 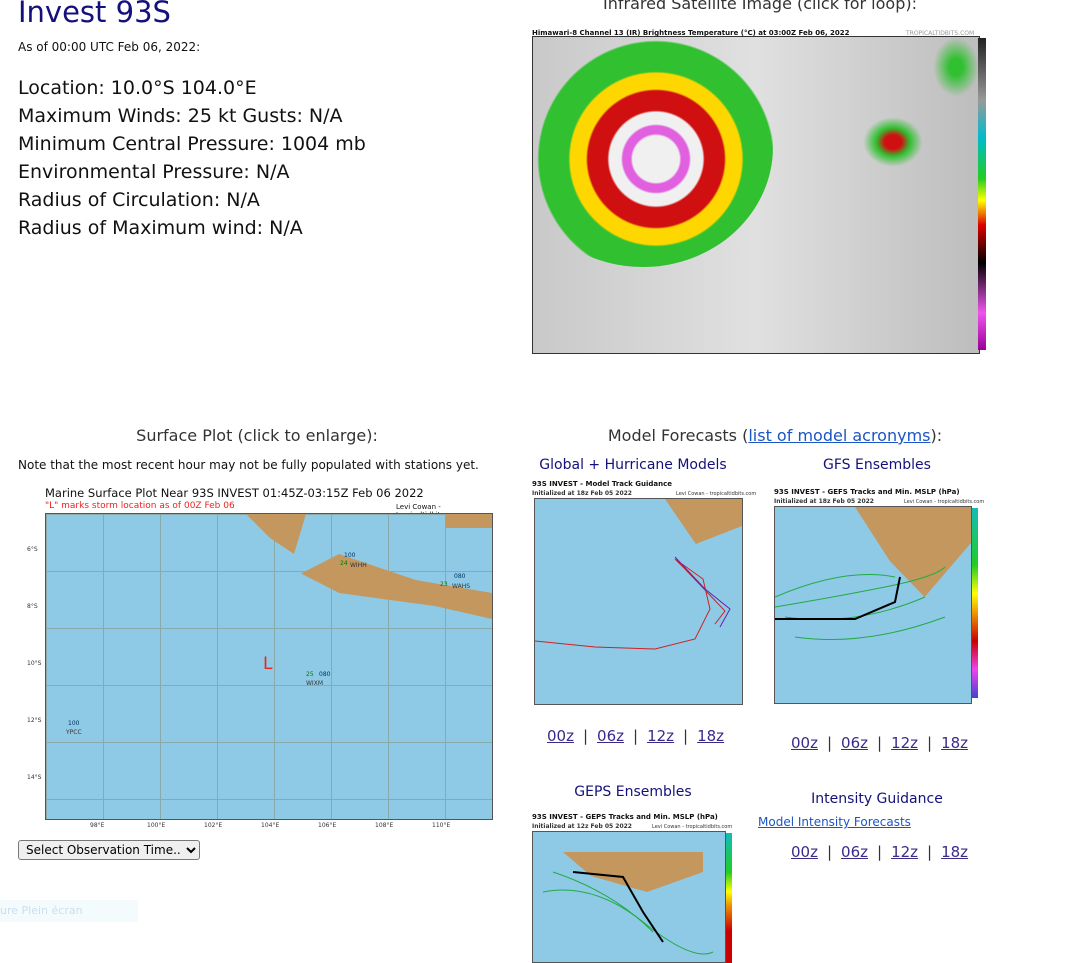 What do you see at coordinates (877, 799) in the screenshot?
I see `intensity-guidance-title: Intensity Guidance` at bounding box center [877, 799].